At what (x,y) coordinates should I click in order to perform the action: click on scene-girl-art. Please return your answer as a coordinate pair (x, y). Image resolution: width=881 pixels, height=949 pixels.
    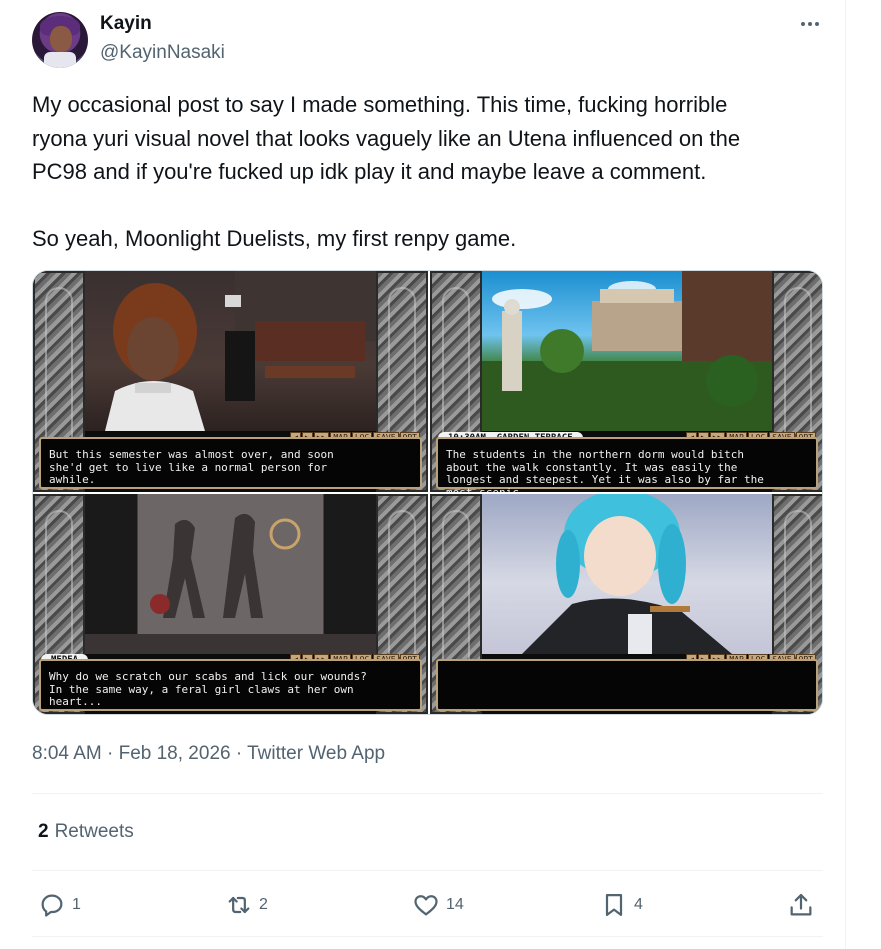
    Looking at the image, I should click on (627, 574).